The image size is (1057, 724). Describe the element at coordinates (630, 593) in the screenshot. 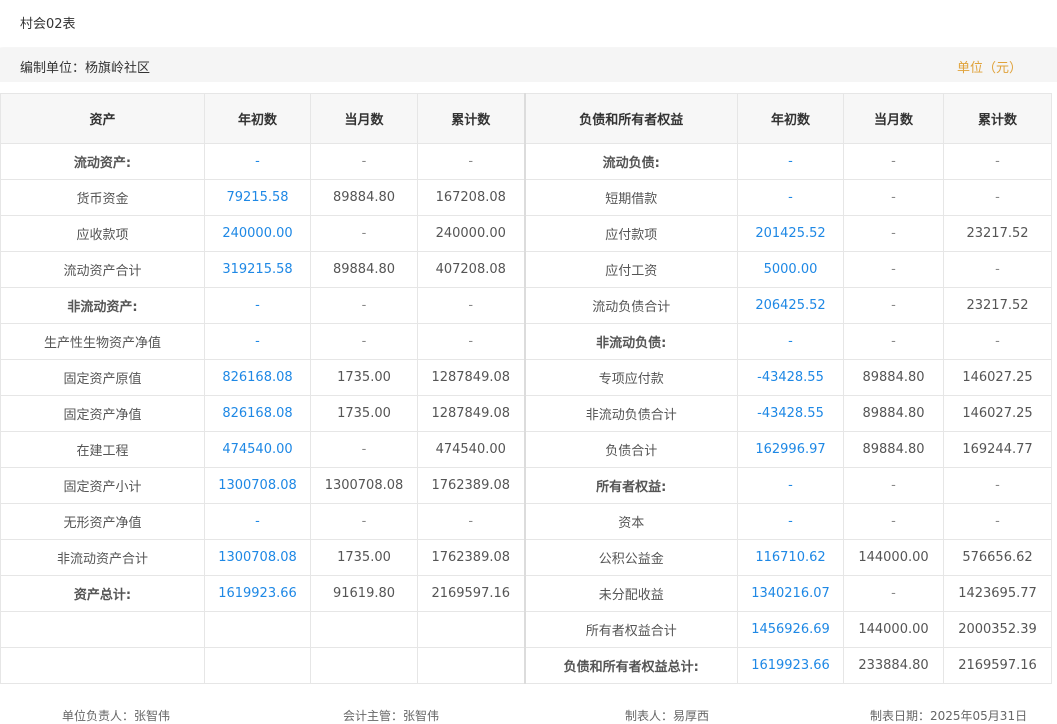

I see `row-label: 未分配收益` at that location.